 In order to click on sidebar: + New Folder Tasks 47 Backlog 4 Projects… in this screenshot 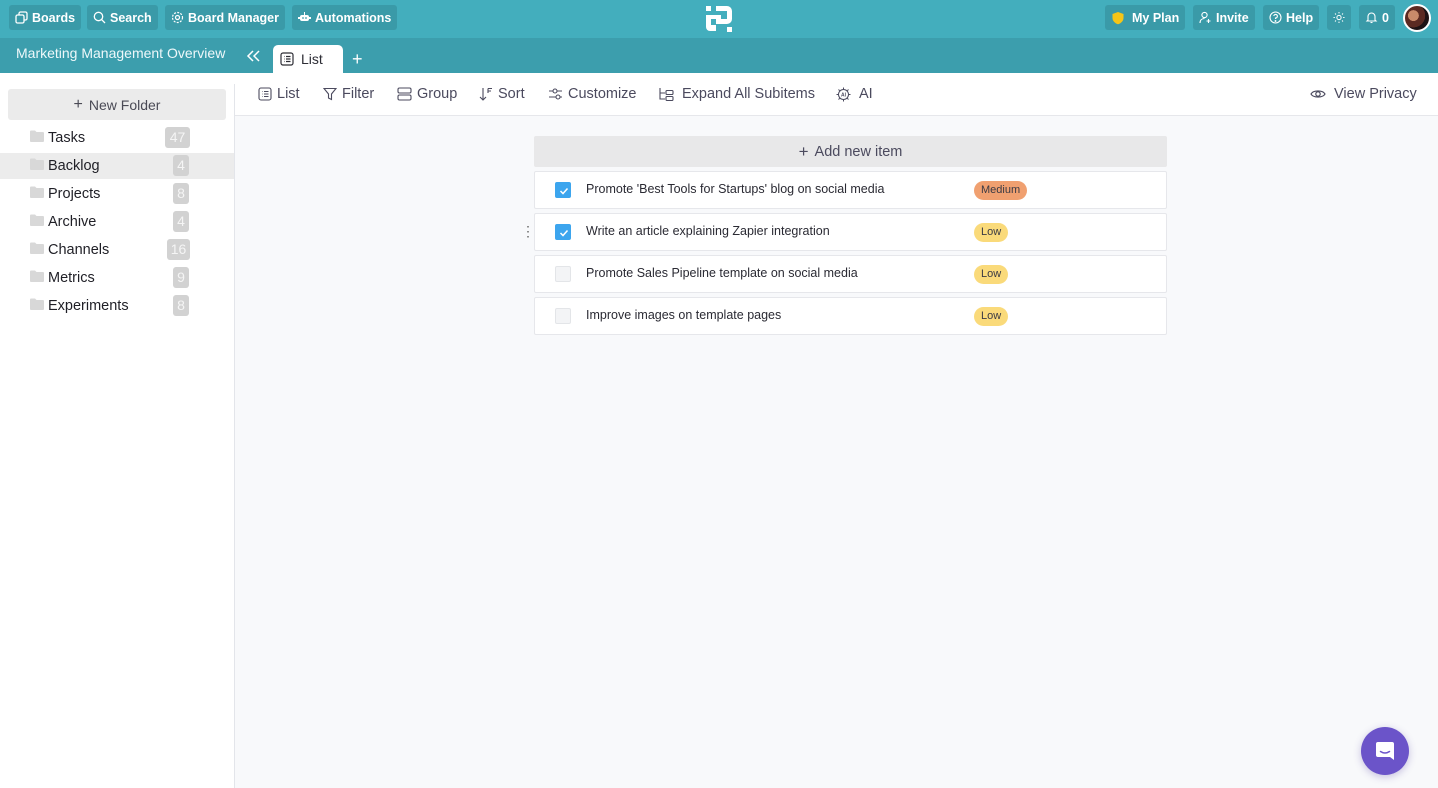, I will do `click(117, 436)`.